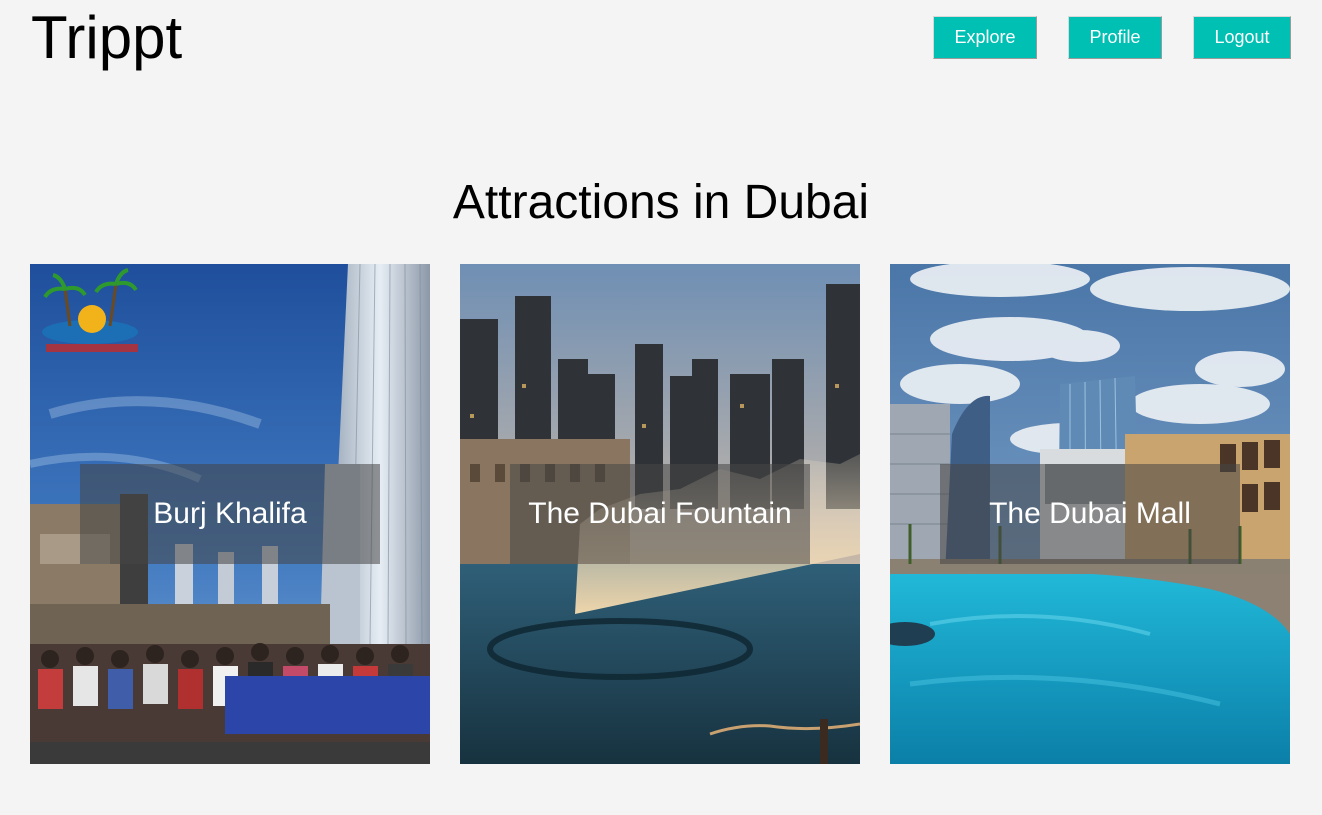 This screenshot has height=815, width=1322. Describe the element at coordinates (985, 37) in the screenshot. I see `explore-button: Explore` at that location.